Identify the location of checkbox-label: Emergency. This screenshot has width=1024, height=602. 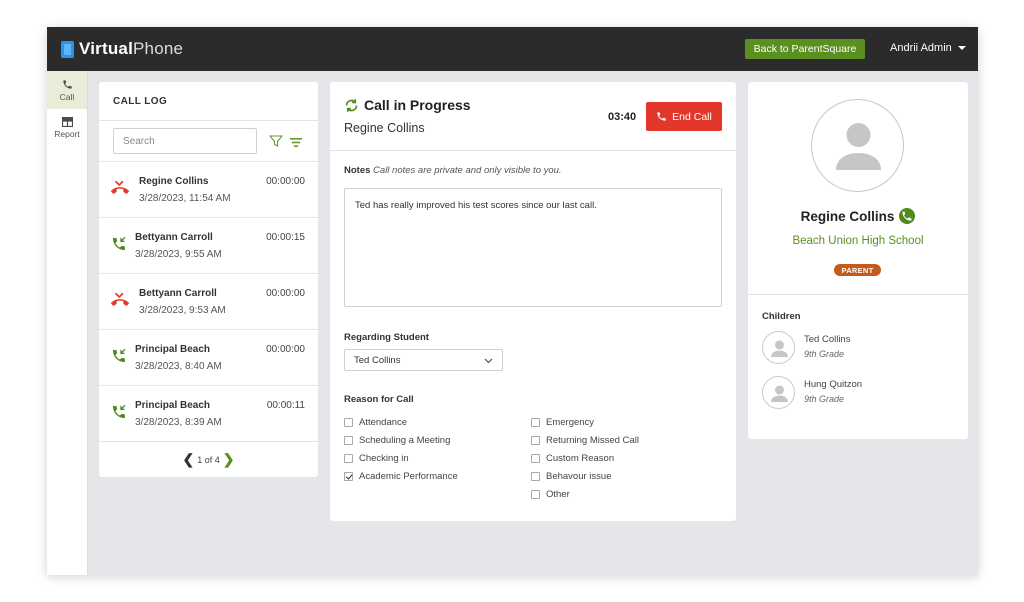
(570, 422).